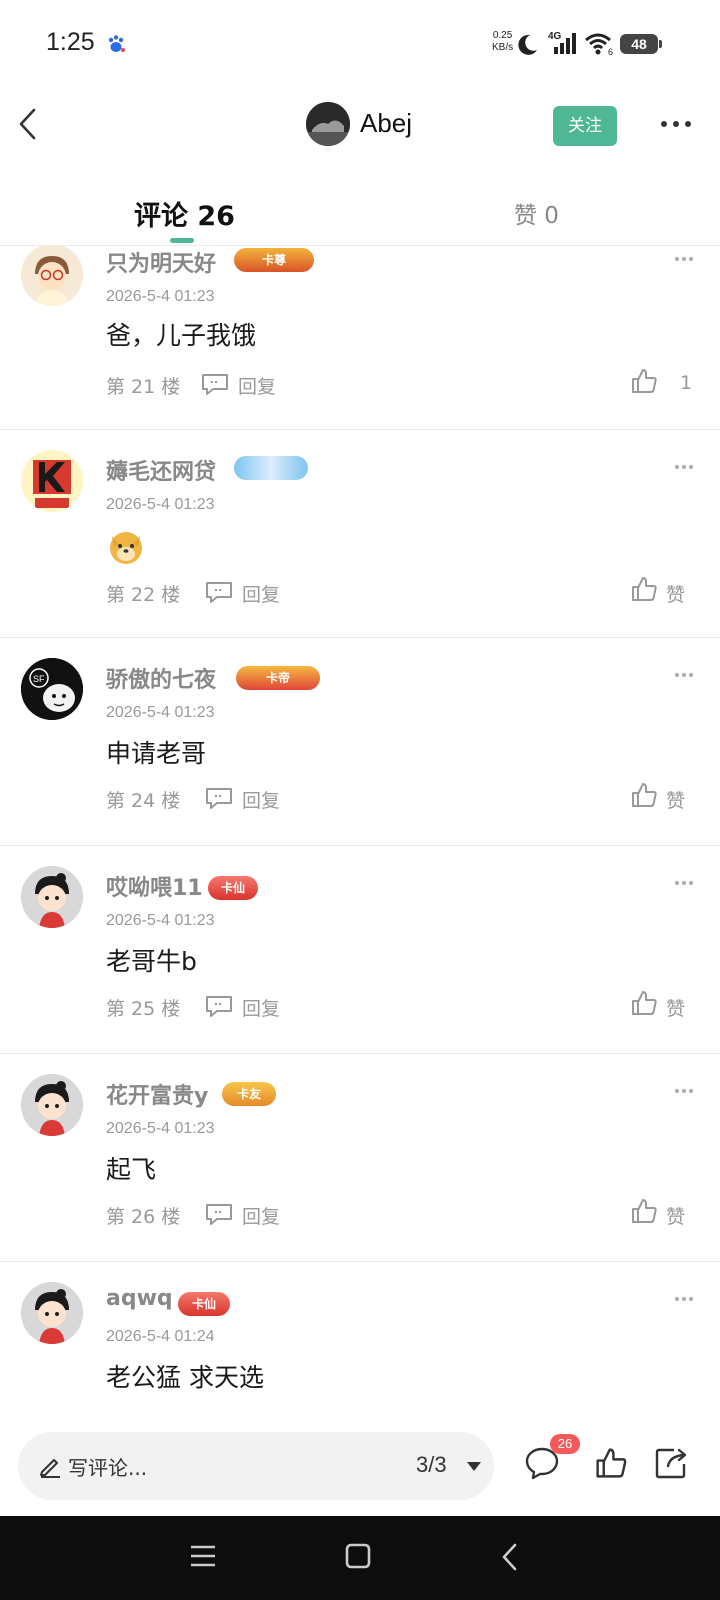  What do you see at coordinates (184, 213) in the screenshot?
I see `tab-comments: 评论 26` at bounding box center [184, 213].